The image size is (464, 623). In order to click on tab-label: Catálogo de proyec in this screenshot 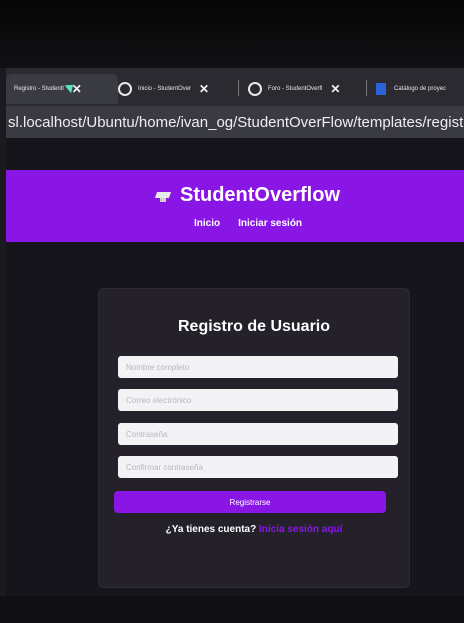, I will do `click(420, 89)`.